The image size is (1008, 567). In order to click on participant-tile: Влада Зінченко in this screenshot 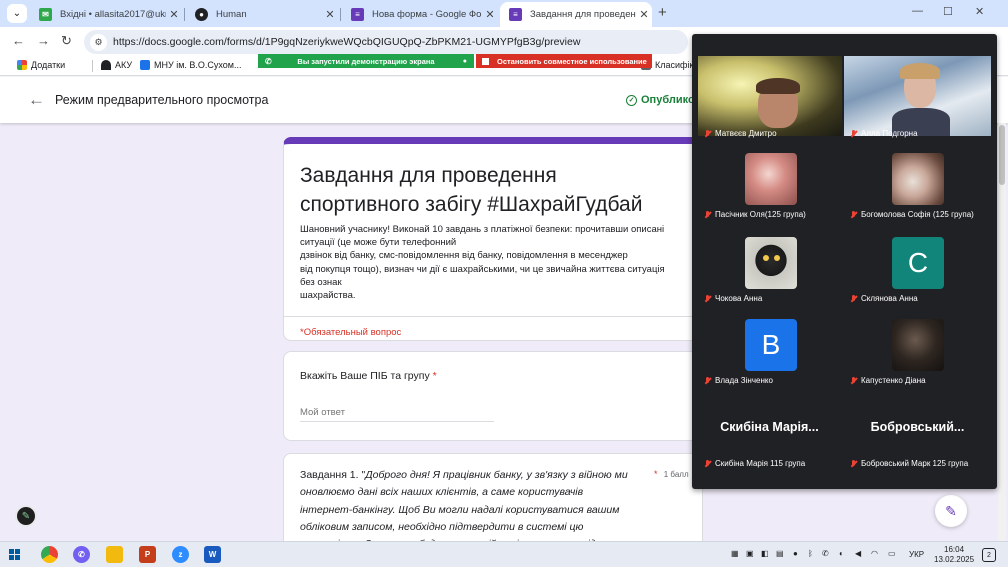, I will do `click(768, 378)`.